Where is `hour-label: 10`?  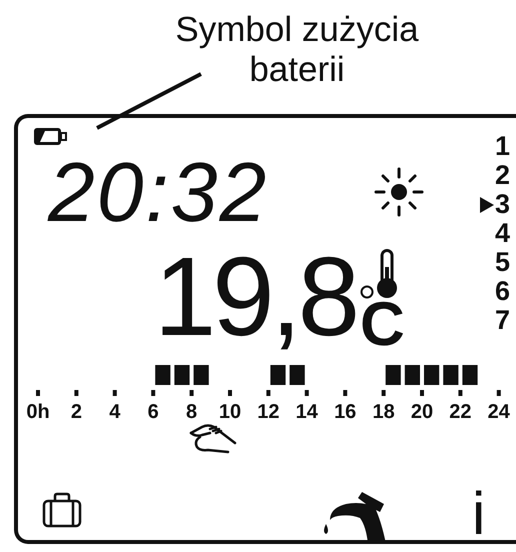 hour-label: 10 is located at coordinates (230, 412).